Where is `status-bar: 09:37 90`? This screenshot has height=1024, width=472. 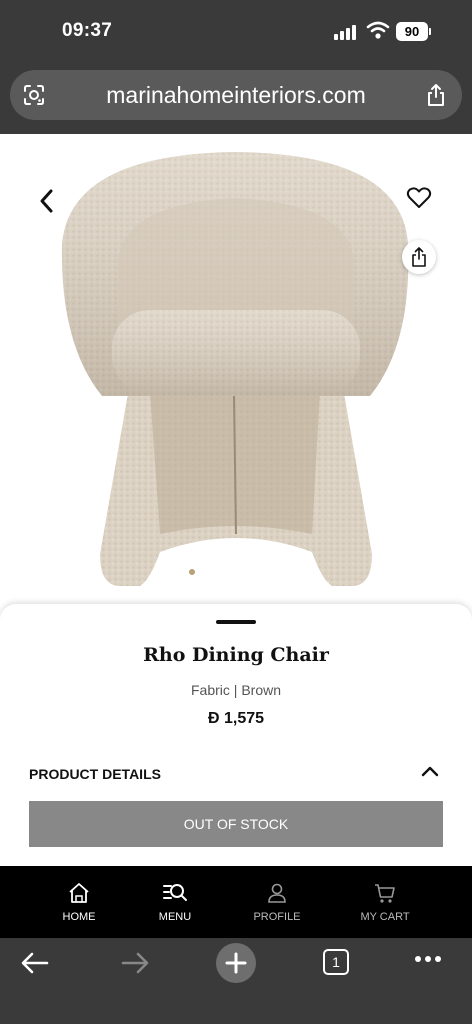
status-bar: 09:37 90 is located at coordinates (236, 32).